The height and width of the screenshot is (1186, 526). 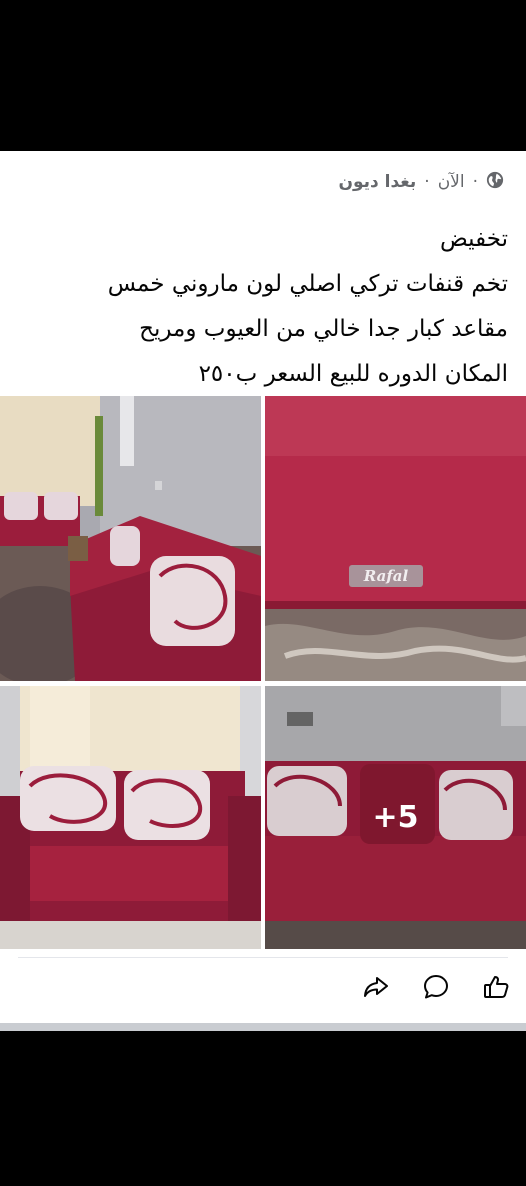 I want to click on sofa-cushions-photo: +5, so click(x=395, y=817).